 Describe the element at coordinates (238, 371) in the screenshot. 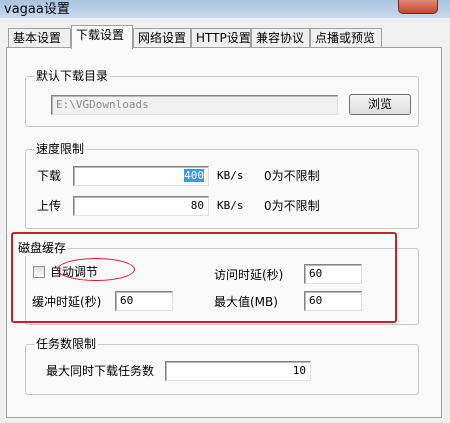

I see `max-tasks-input: 10` at that location.